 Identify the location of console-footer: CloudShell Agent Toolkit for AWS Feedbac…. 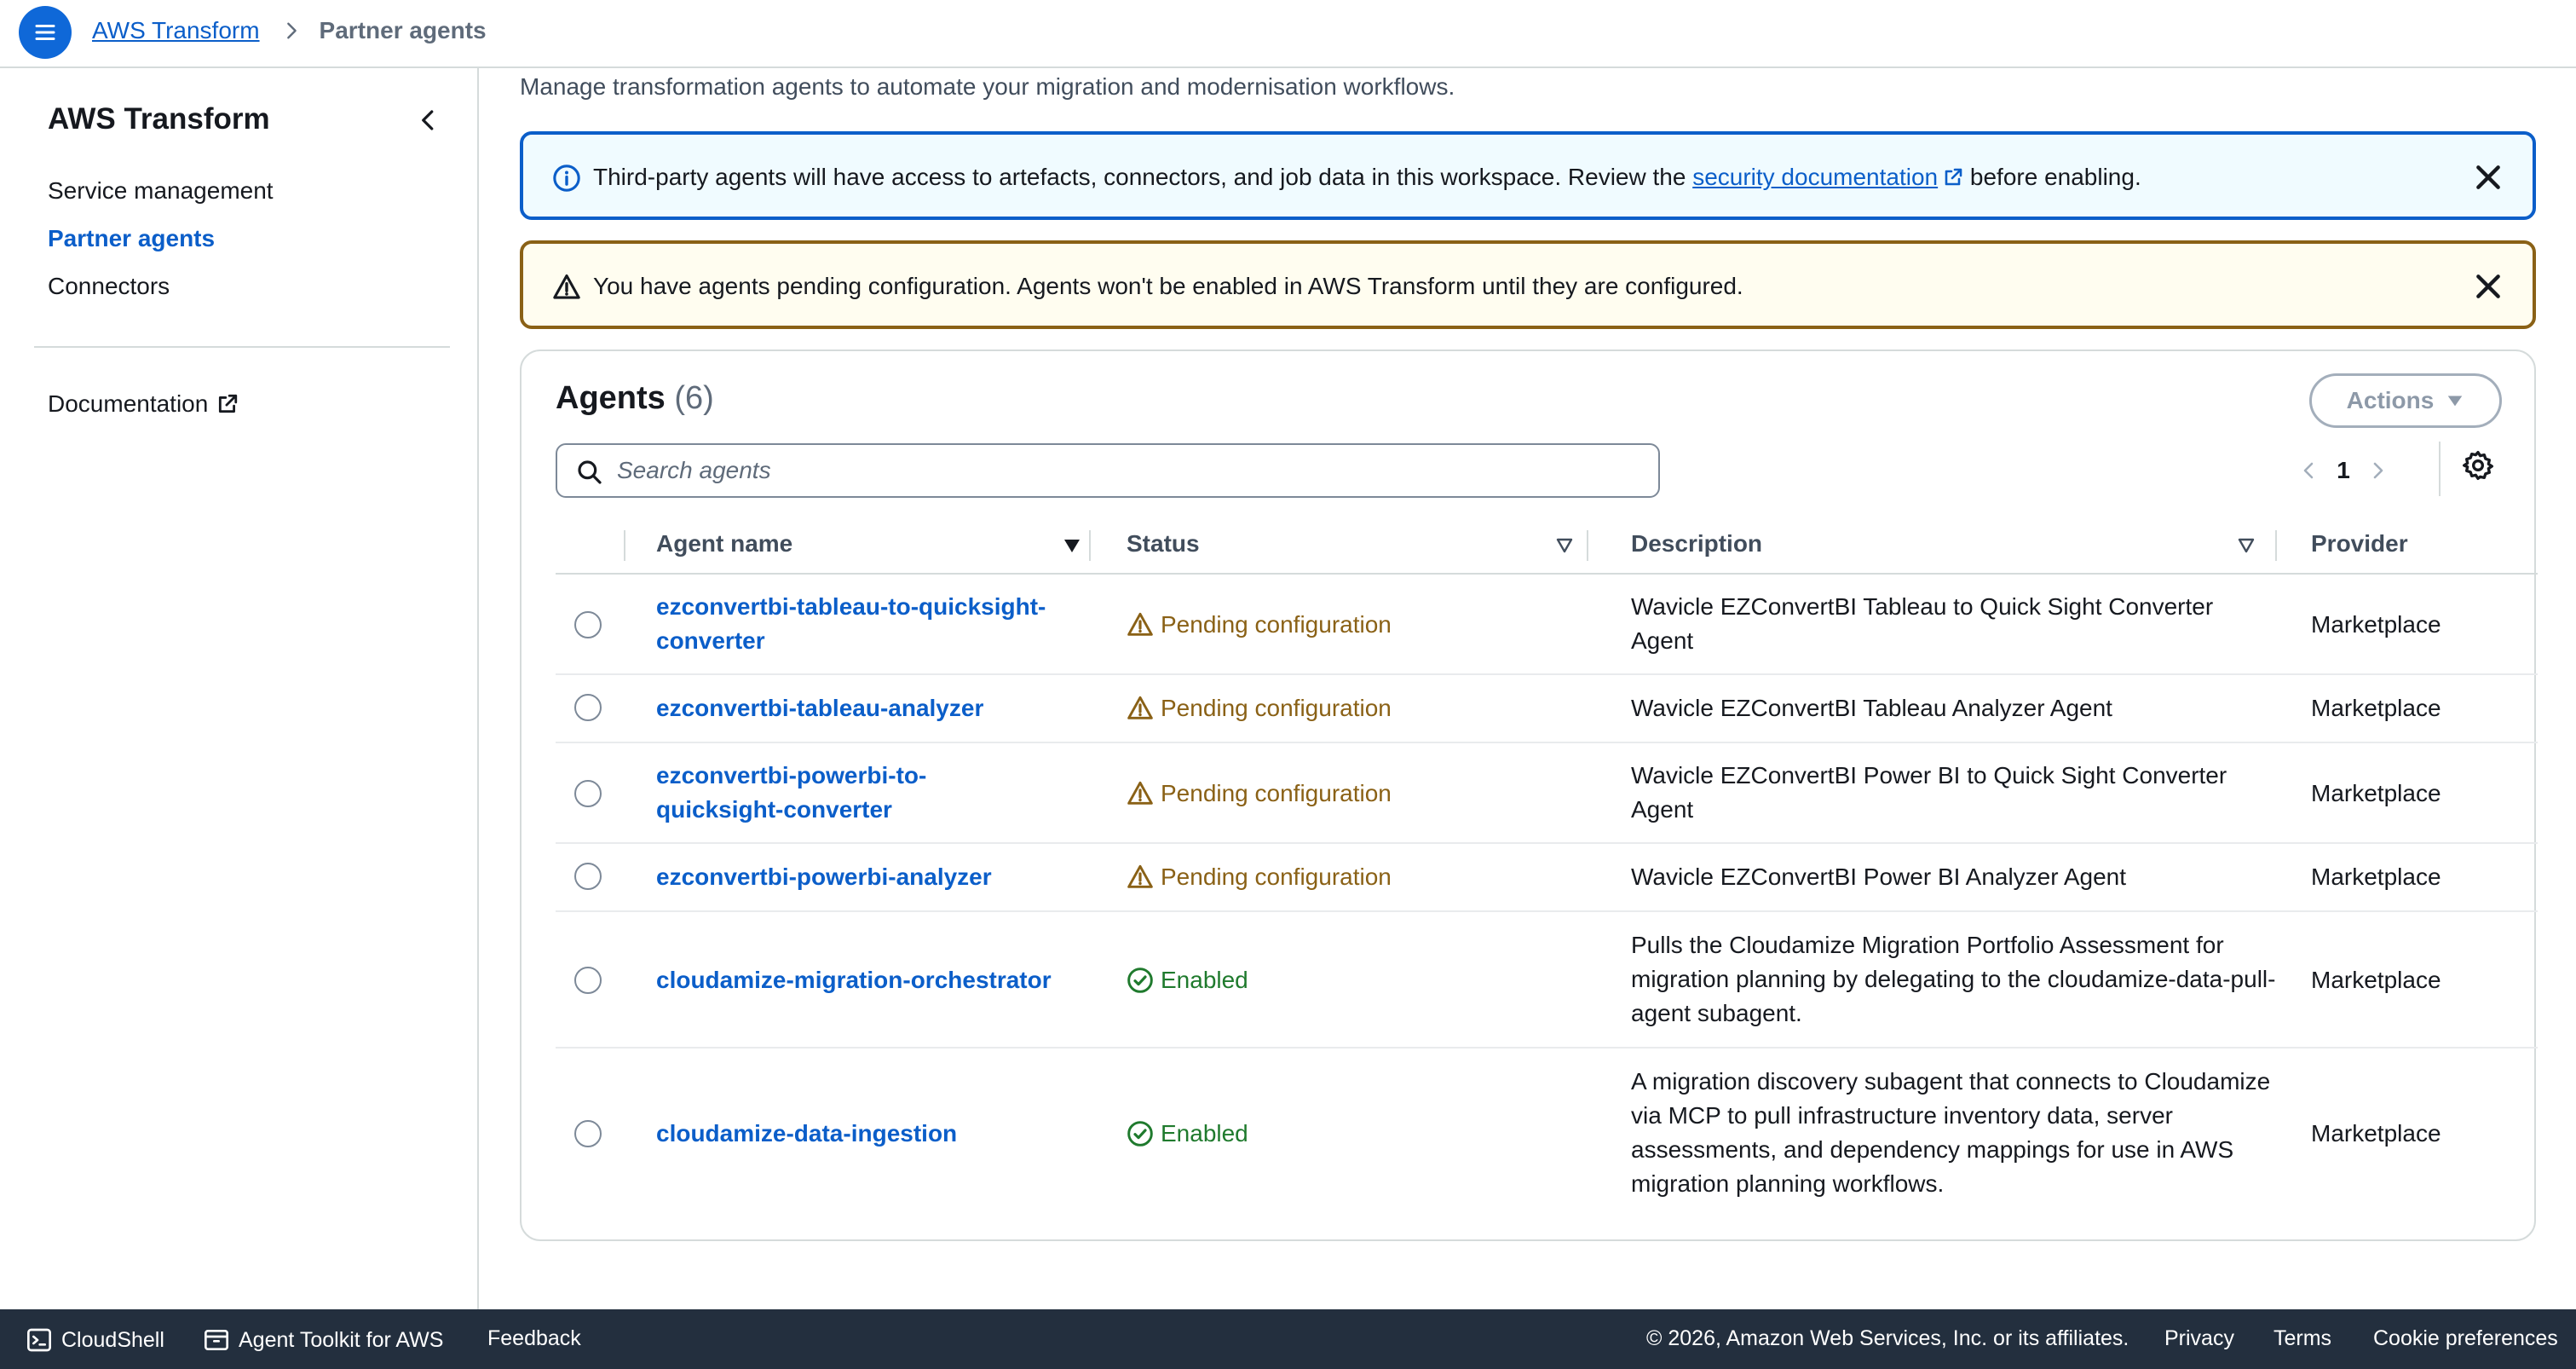
(1288, 1339).